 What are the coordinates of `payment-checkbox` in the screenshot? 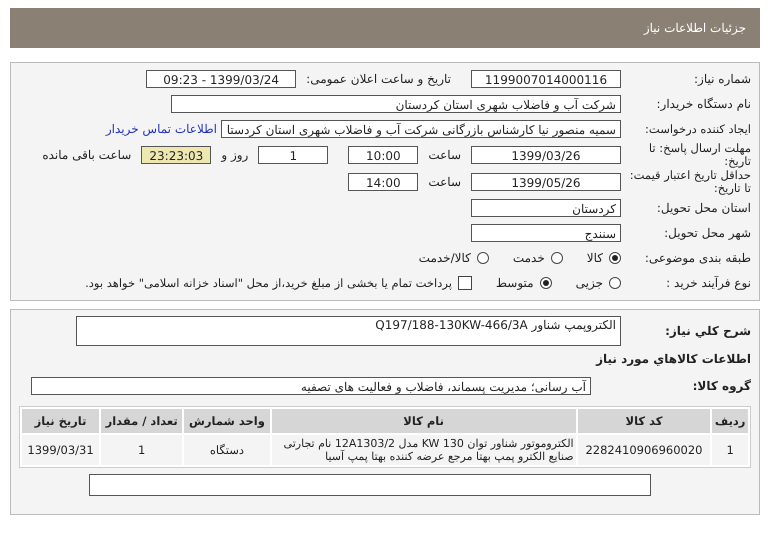 It's located at (465, 283).